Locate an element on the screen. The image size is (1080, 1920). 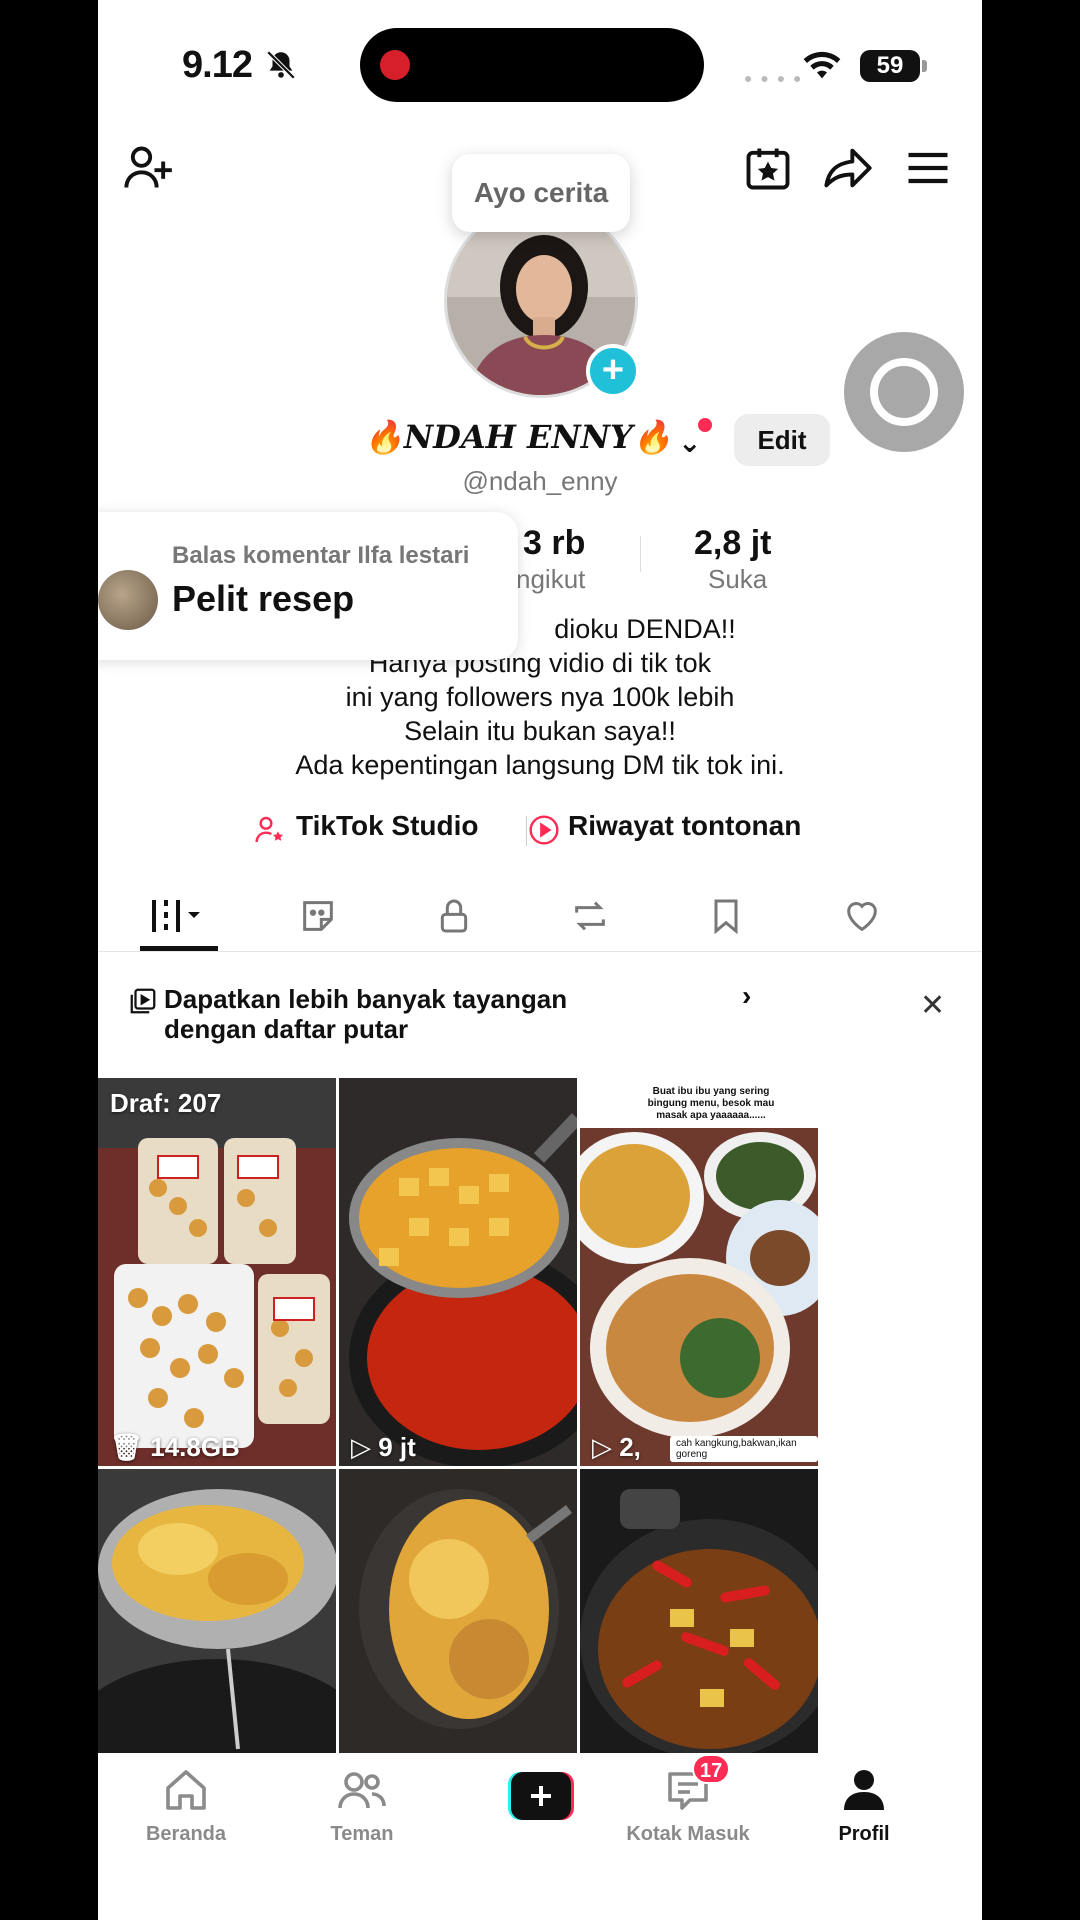
video-thumbnail: ▷ 9 jt is located at coordinates (458, 1272).